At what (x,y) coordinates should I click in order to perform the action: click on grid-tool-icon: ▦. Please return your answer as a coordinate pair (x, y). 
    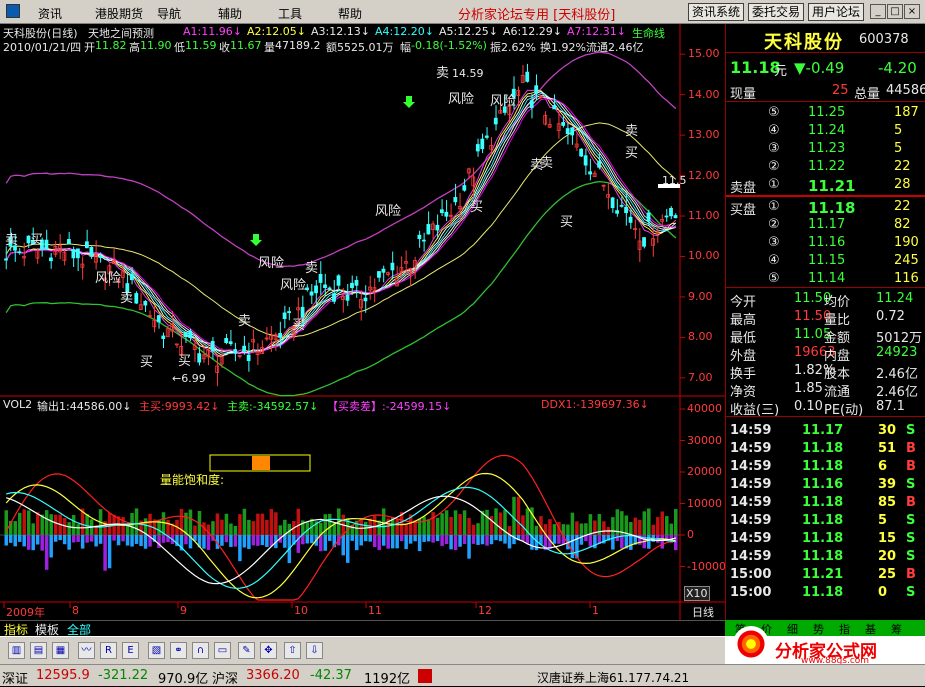
    Looking at the image, I should click on (60, 650).